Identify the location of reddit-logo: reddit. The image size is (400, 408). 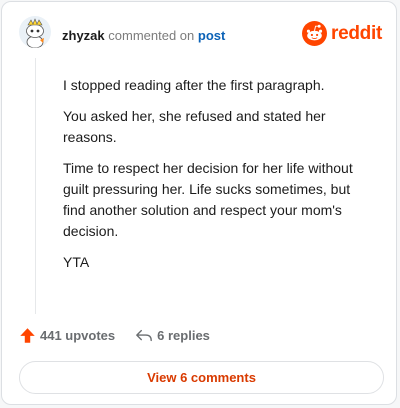
(342, 33).